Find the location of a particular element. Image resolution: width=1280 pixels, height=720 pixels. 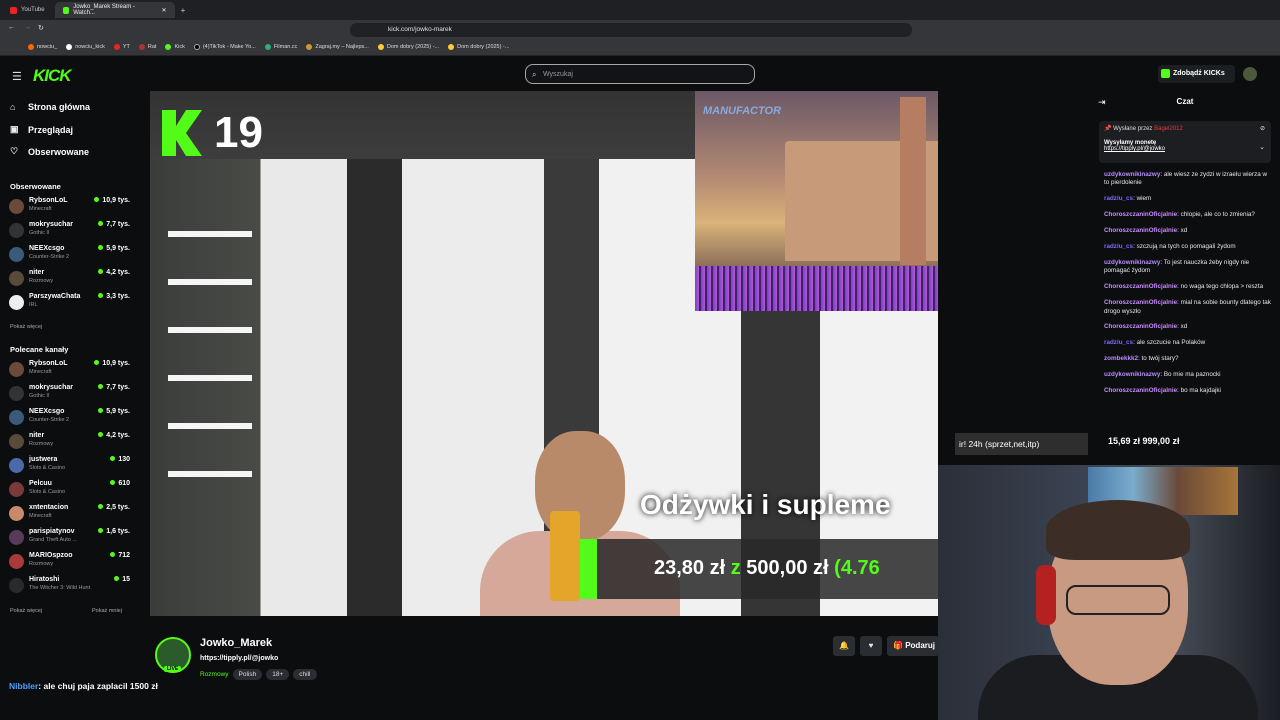

sidebar-channel: ParszywaChata IRL 3,3 tys. is located at coordinates (71, 303).